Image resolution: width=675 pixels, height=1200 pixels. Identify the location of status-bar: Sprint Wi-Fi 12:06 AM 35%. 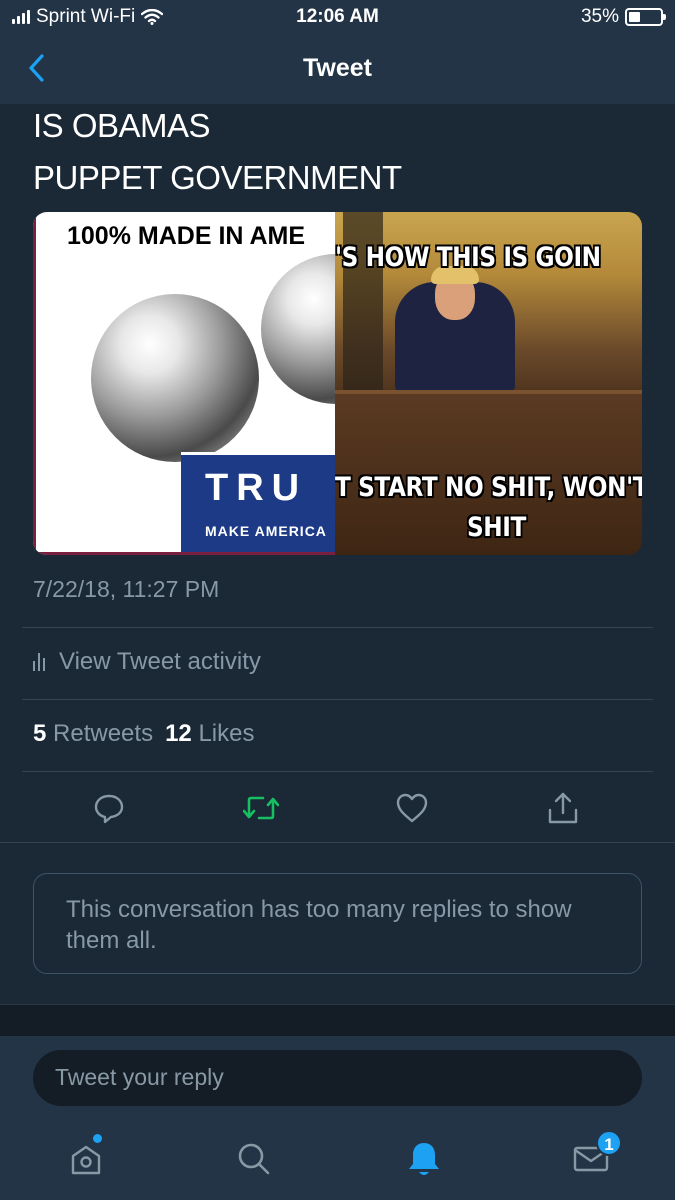
(337, 18).